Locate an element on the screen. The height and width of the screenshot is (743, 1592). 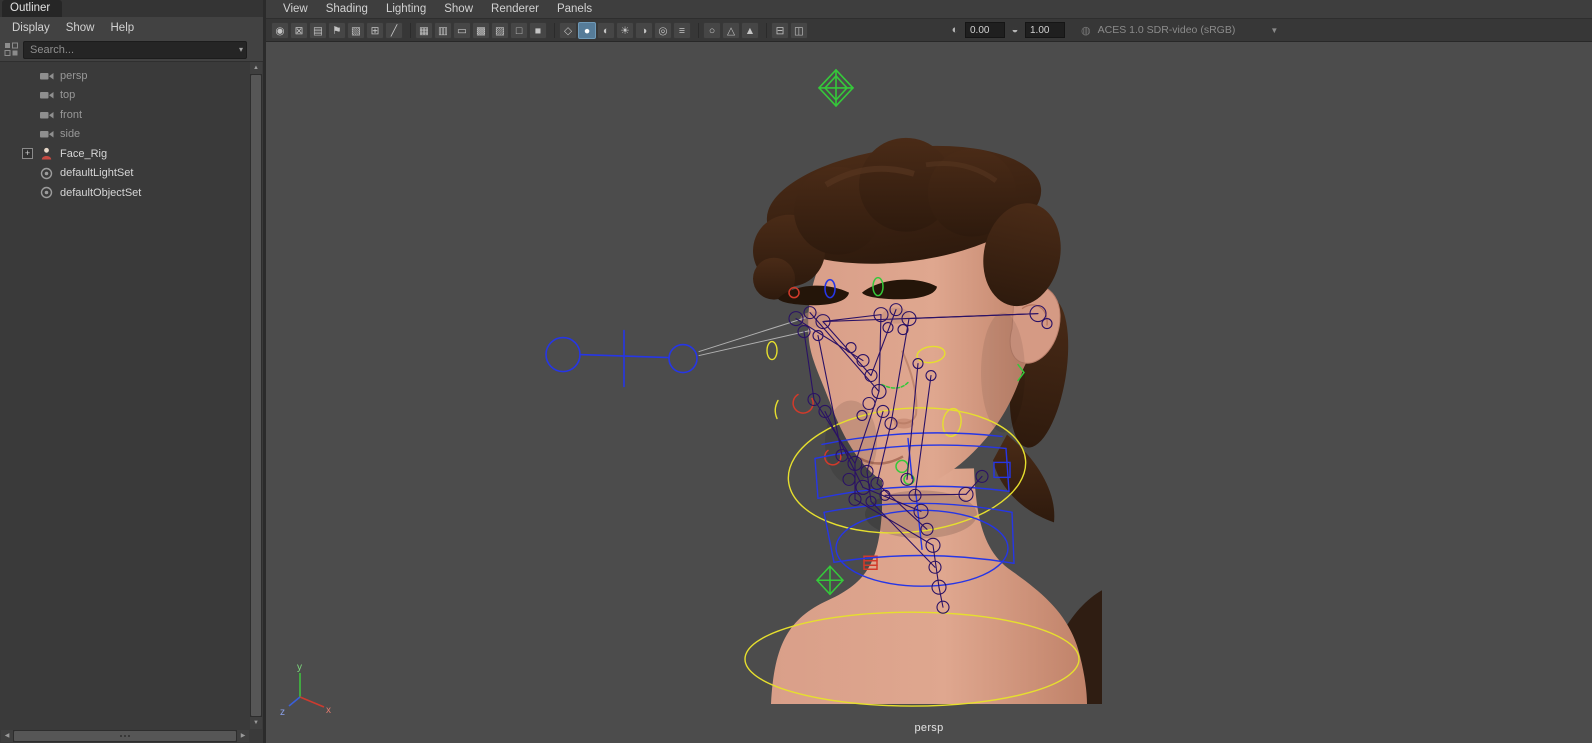
shadows-icon: ◑ is located at coordinates (644, 30).